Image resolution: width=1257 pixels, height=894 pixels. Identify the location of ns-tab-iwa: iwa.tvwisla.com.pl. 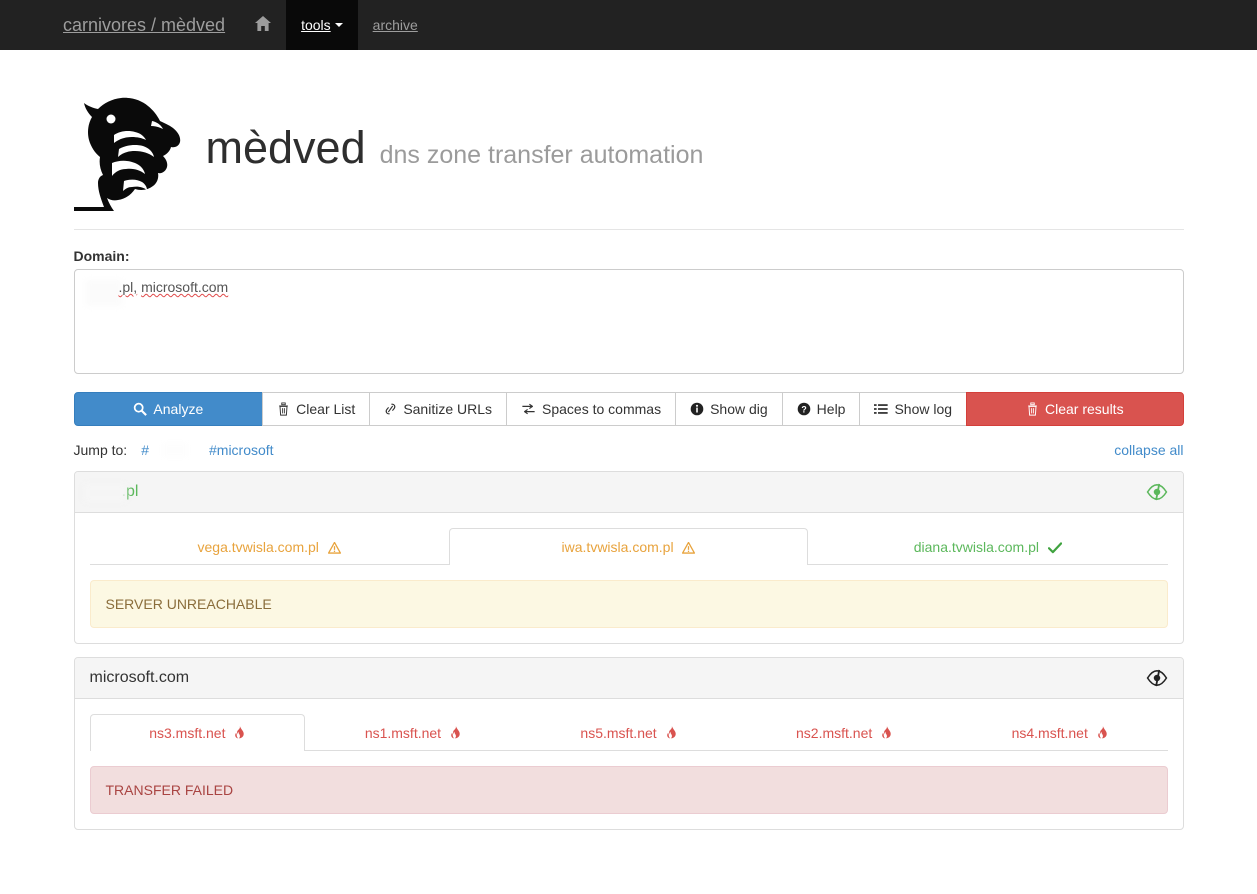
(628, 546).